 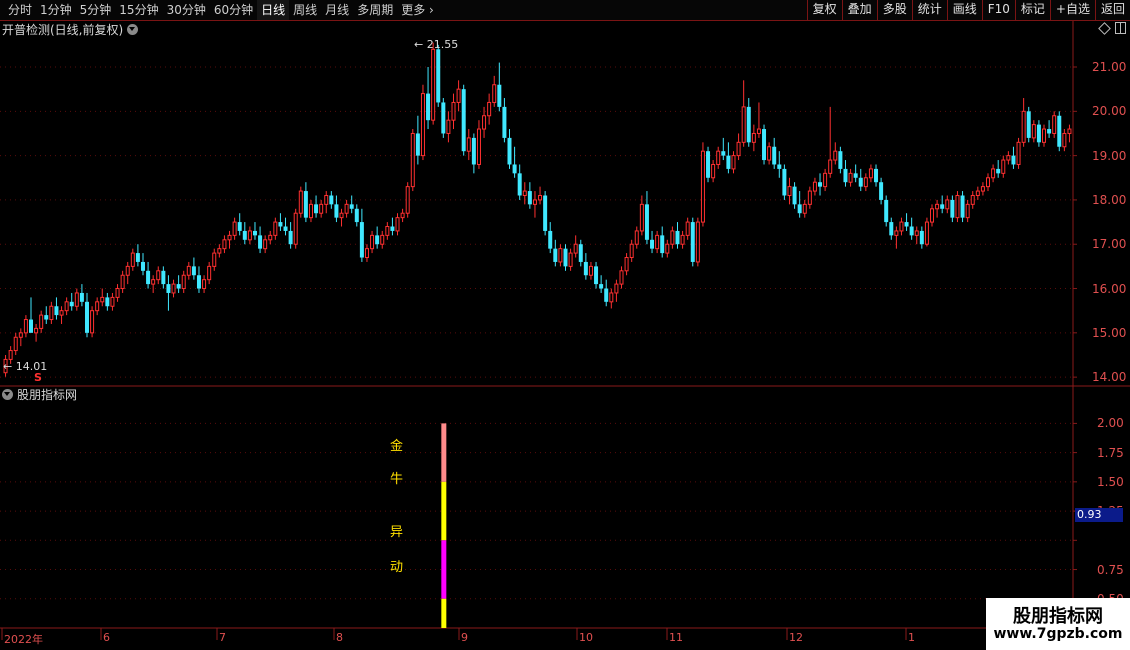 What do you see at coordinates (417, 10) in the screenshot?
I see `period-tab: 更多 ›` at bounding box center [417, 10].